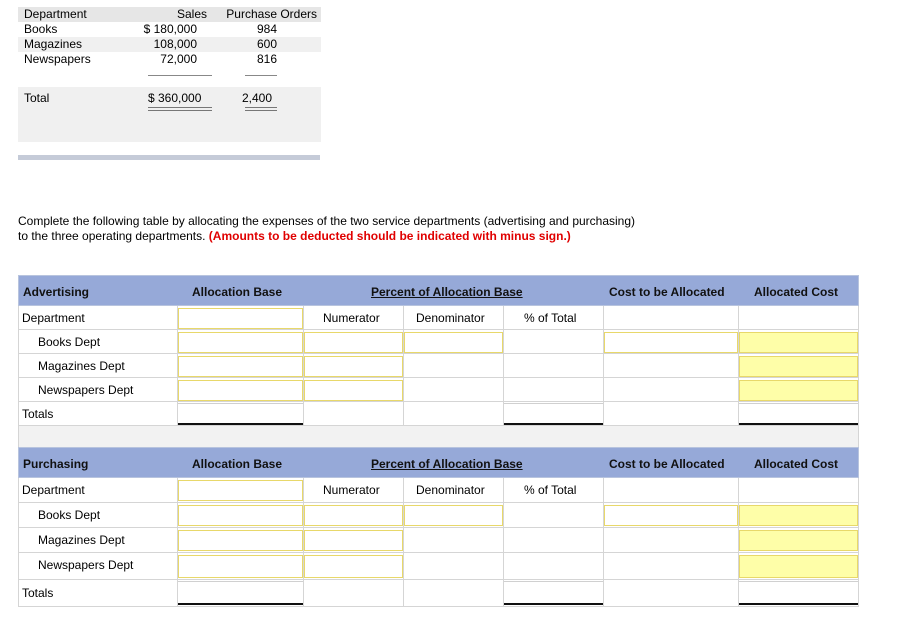 The height and width of the screenshot is (637, 906). I want to click on summary-department: Books, so click(41, 29).